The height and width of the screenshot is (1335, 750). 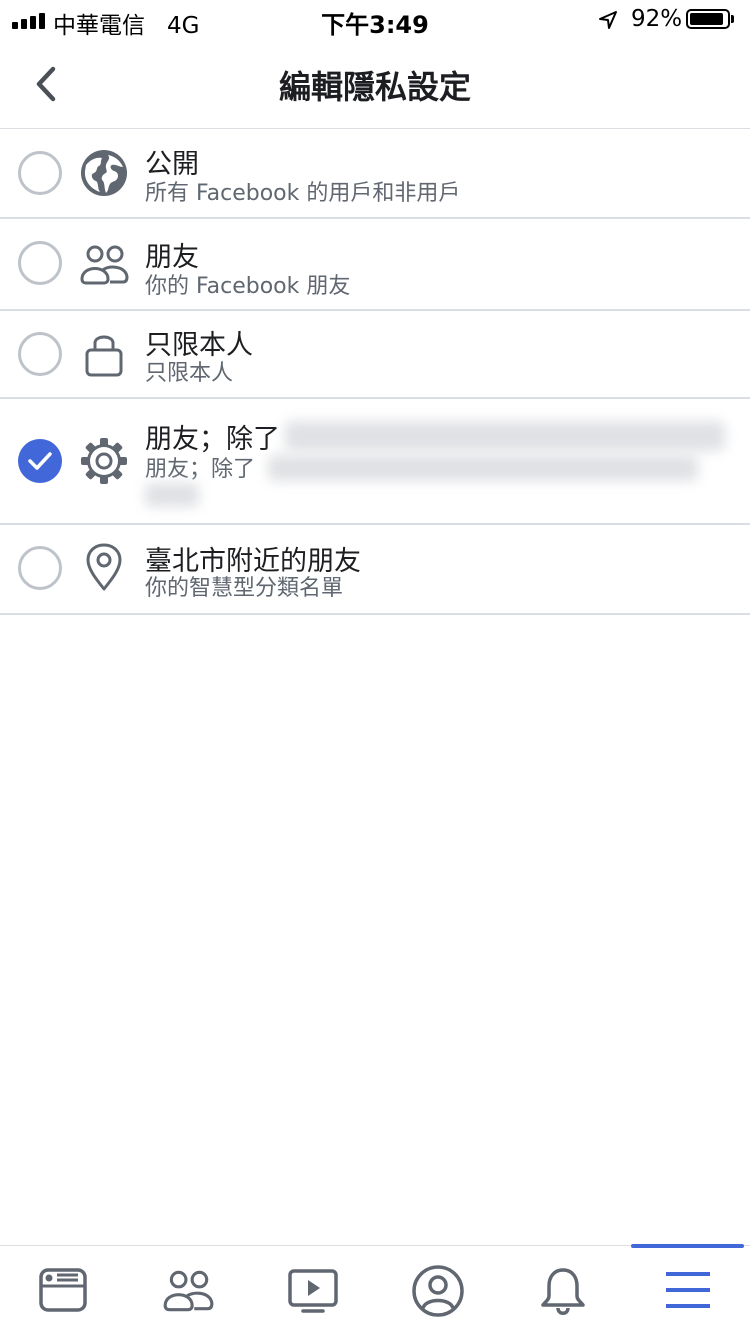 What do you see at coordinates (104, 173) in the screenshot?
I see `globe-icon` at bounding box center [104, 173].